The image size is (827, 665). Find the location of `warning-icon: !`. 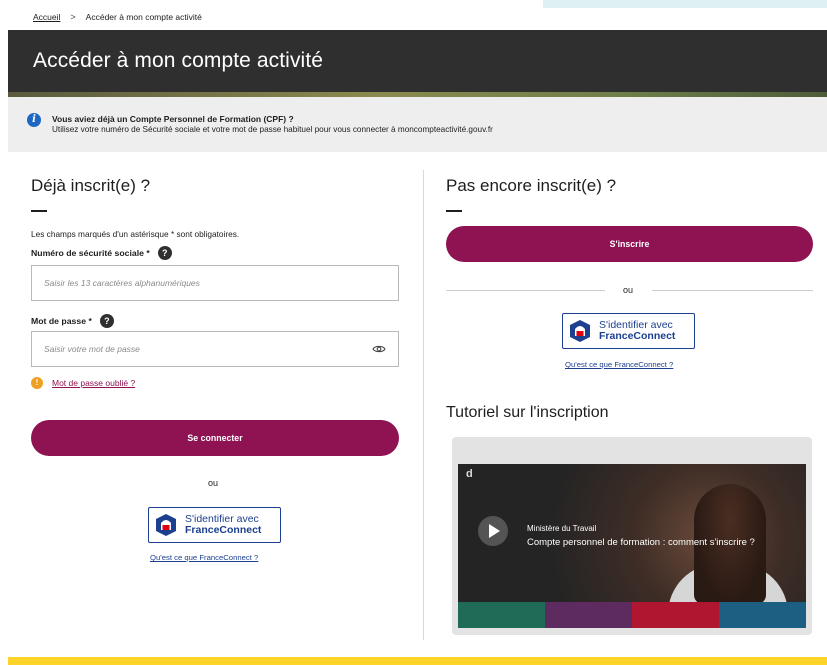

warning-icon: ! is located at coordinates (37, 383).